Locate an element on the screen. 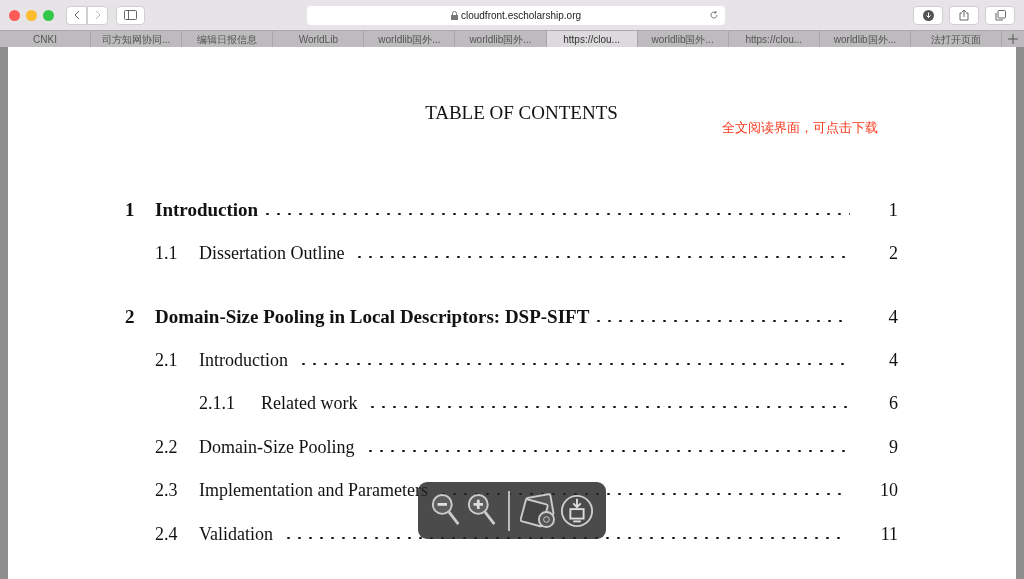  sidebar-icon is located at coordinates (130, 15).